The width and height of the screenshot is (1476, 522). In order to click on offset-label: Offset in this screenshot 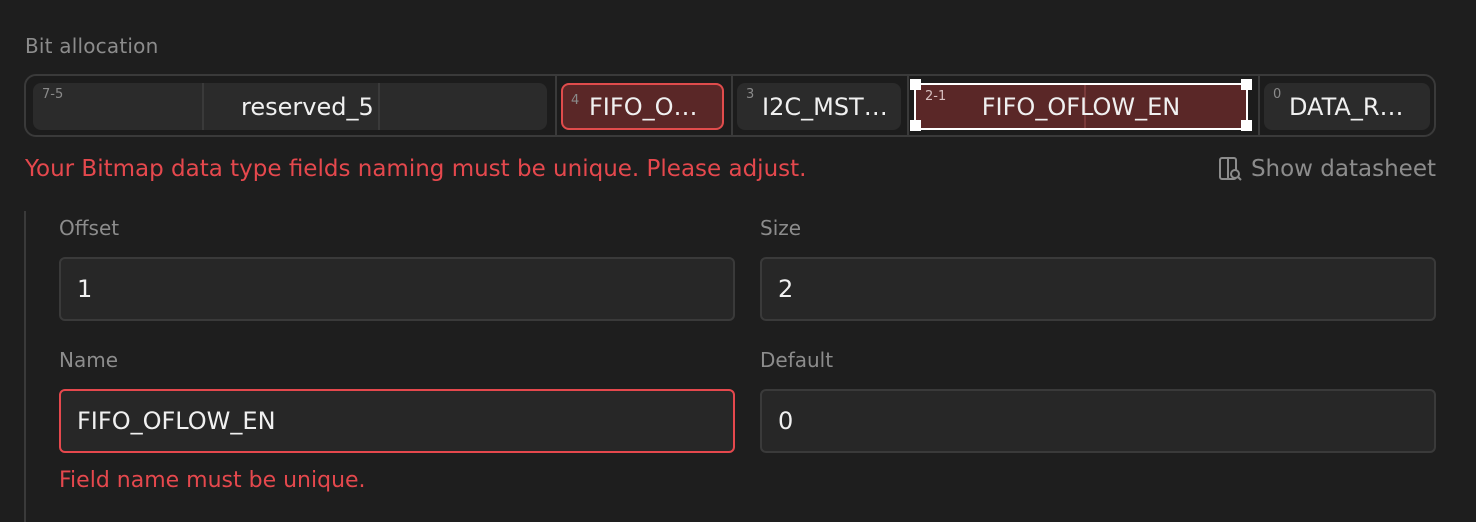, I will do `click(89, 228)`.